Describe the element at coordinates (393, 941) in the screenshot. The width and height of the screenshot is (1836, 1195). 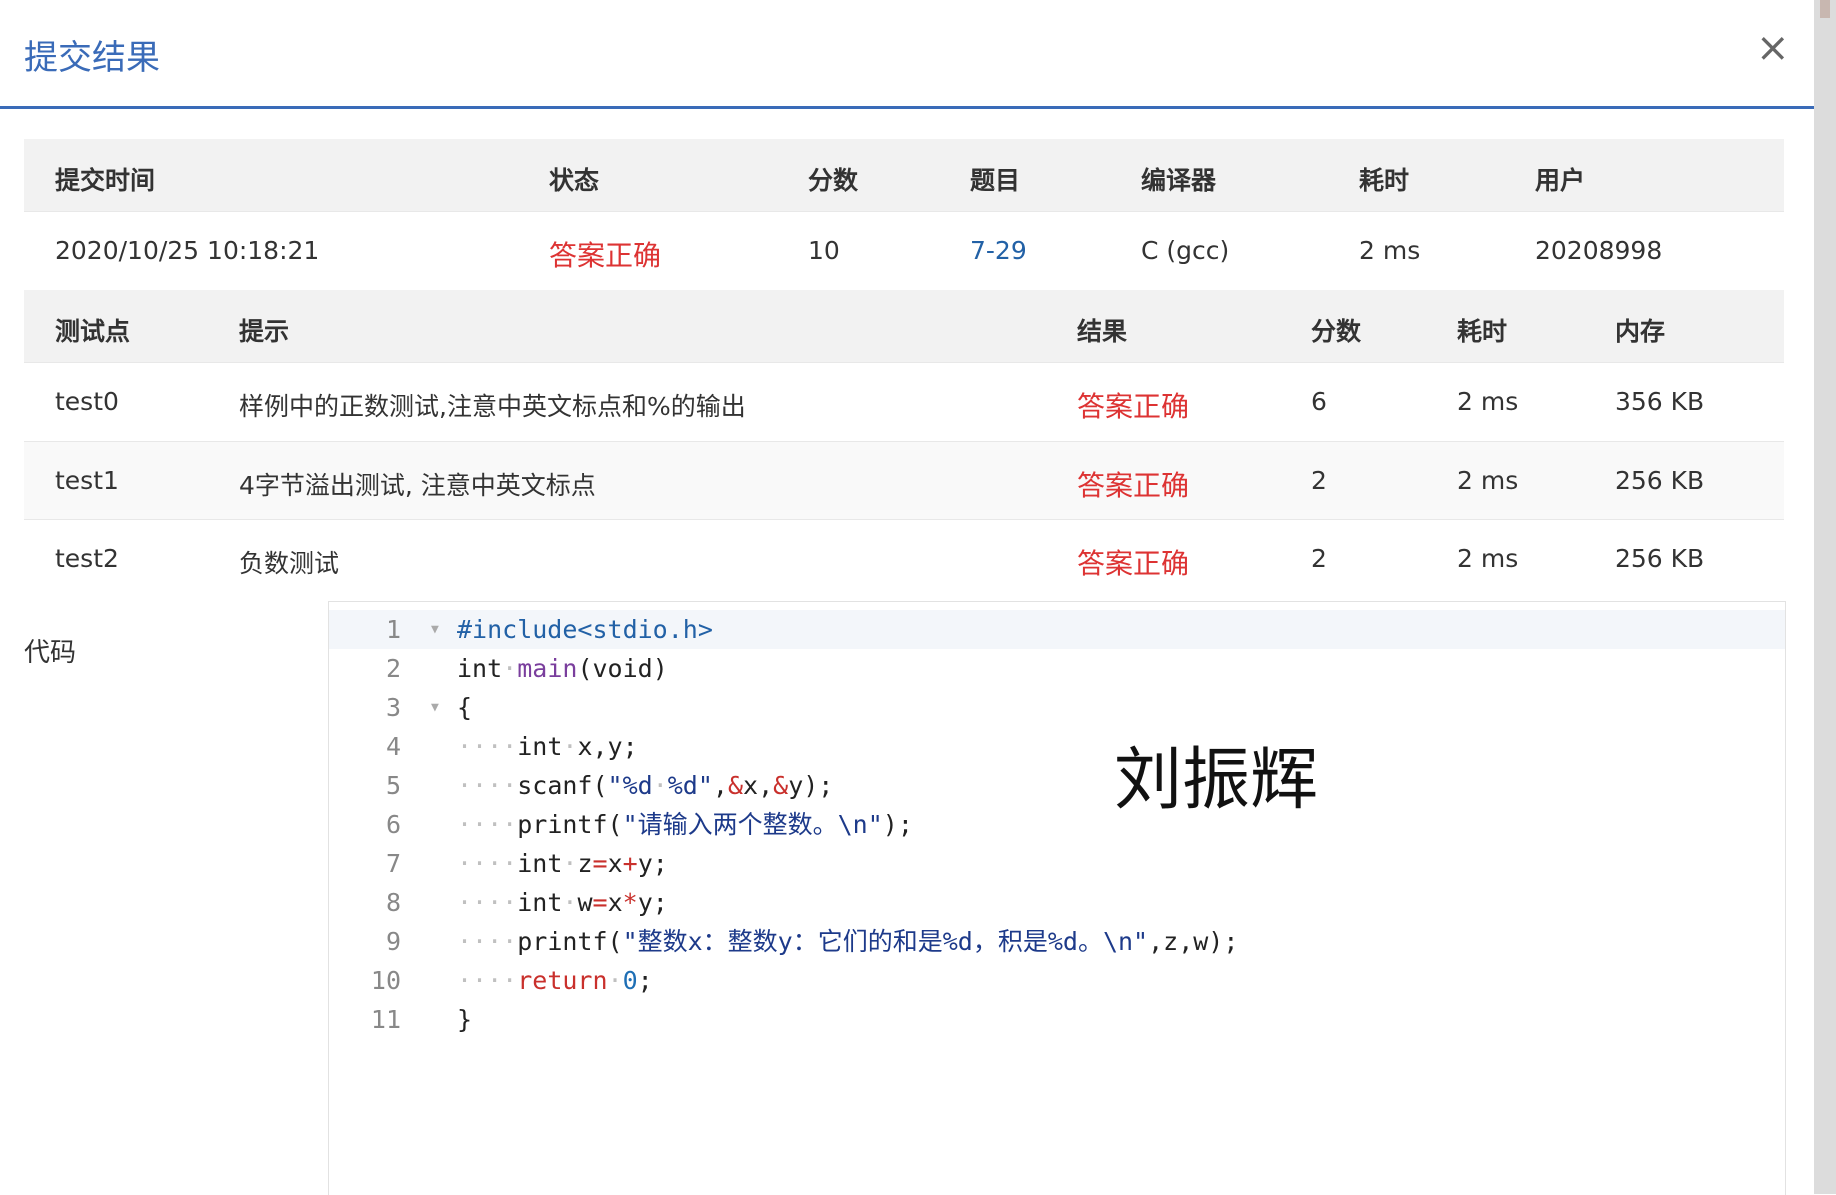
I see `line-number: 9` at that location.